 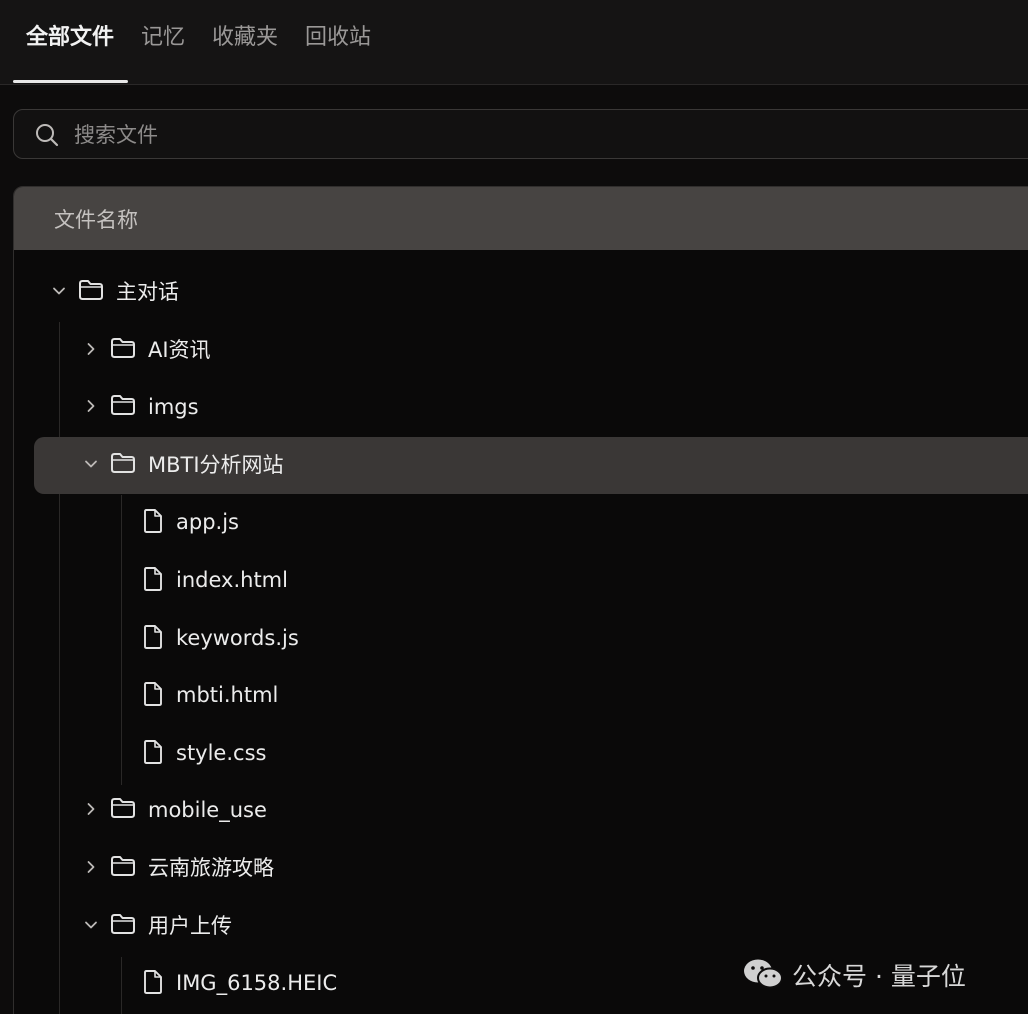 What do you see at coordinates (531, 580) in the screenshot?
I see `tree-file-row: index.html` at bounding box center [531, 580].